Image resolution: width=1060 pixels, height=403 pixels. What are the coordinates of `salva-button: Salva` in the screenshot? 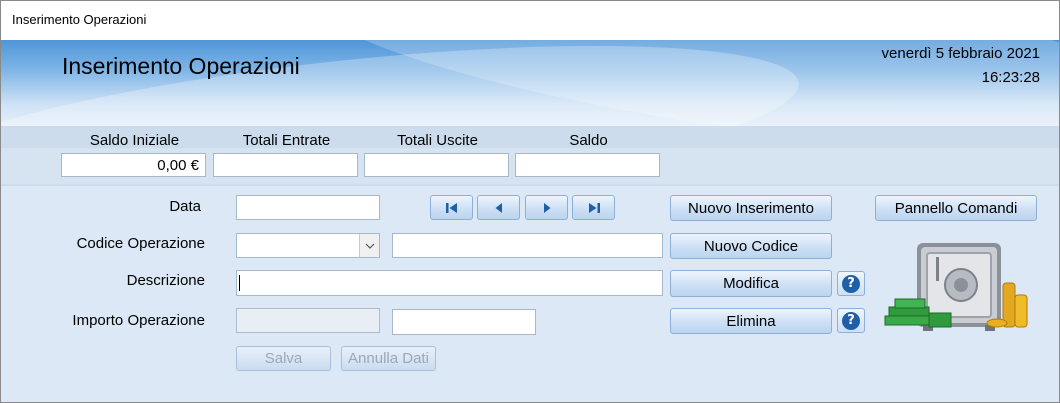 It's located at (283, 358).